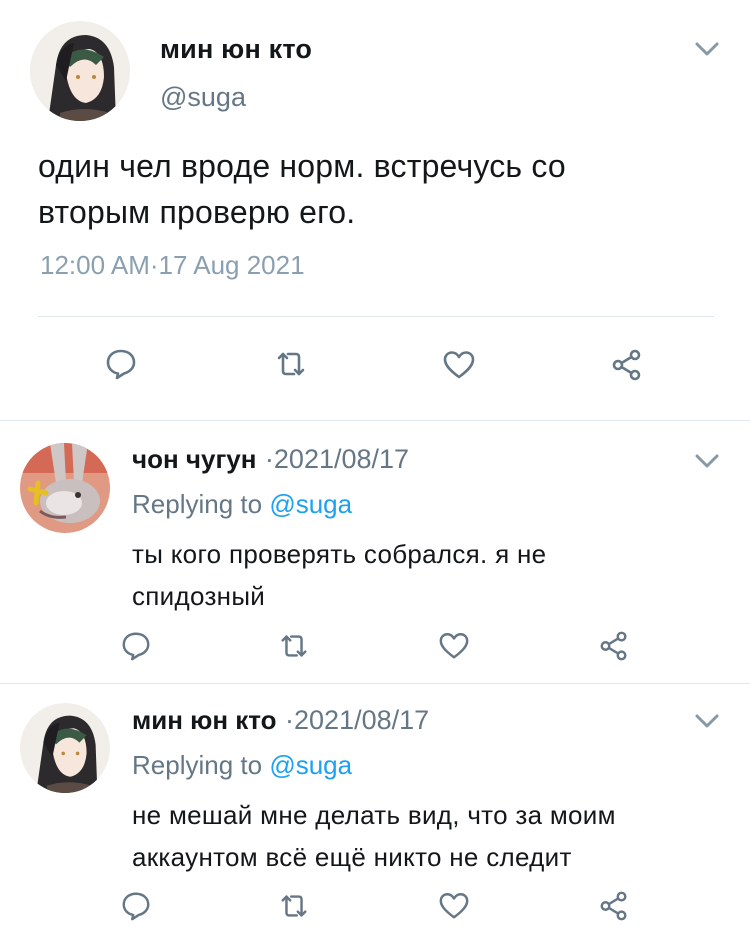  Describe the element at coordinates (199, 596) in the screenshot. I see `tweet-text-line: спидозный` at that location.